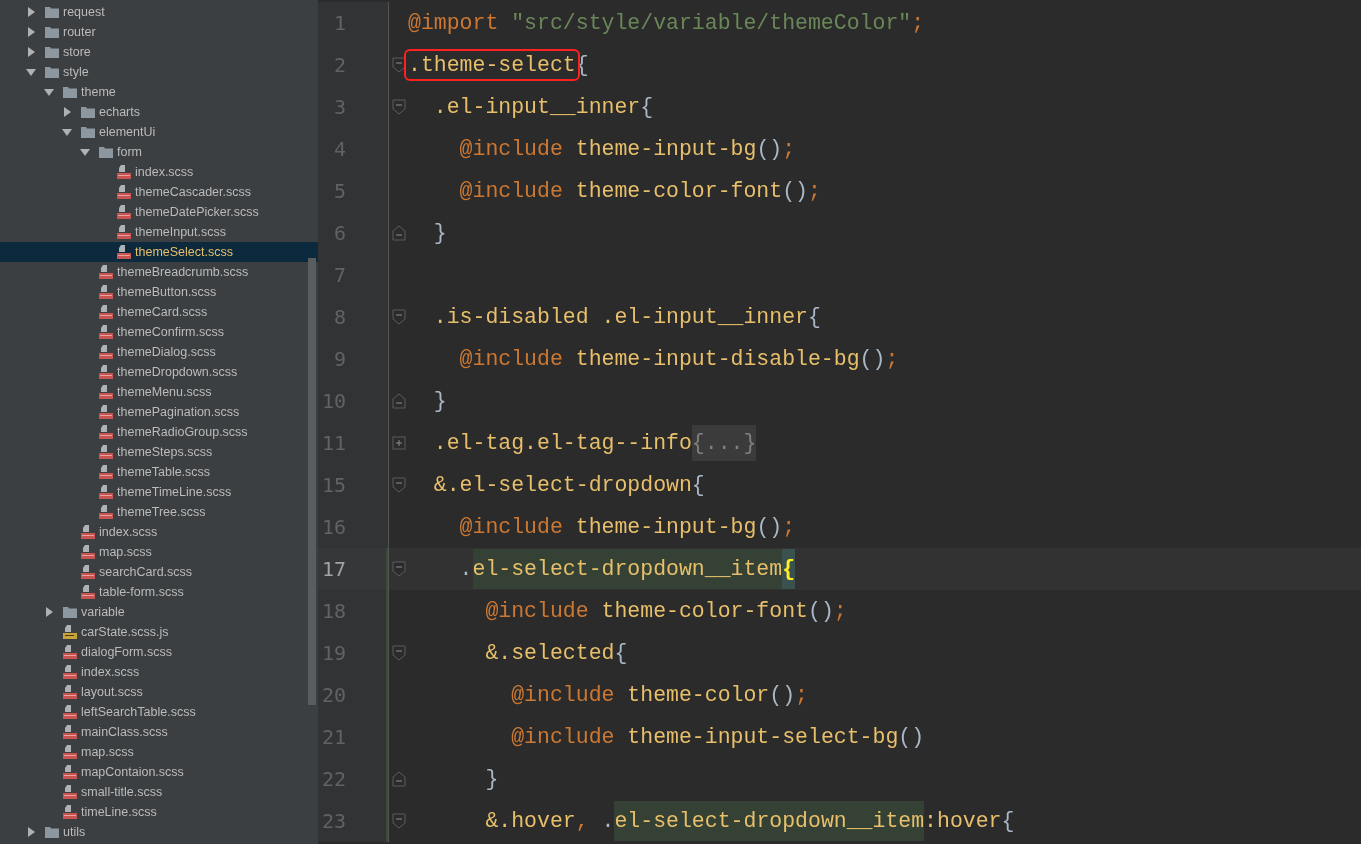 Image resolution: width=1361 pixels, height=844 pixels. Describe the element at coordinates (678, 359) in the screenshot. I see `code-line: @include theme-input-disable-bg();` at that location.